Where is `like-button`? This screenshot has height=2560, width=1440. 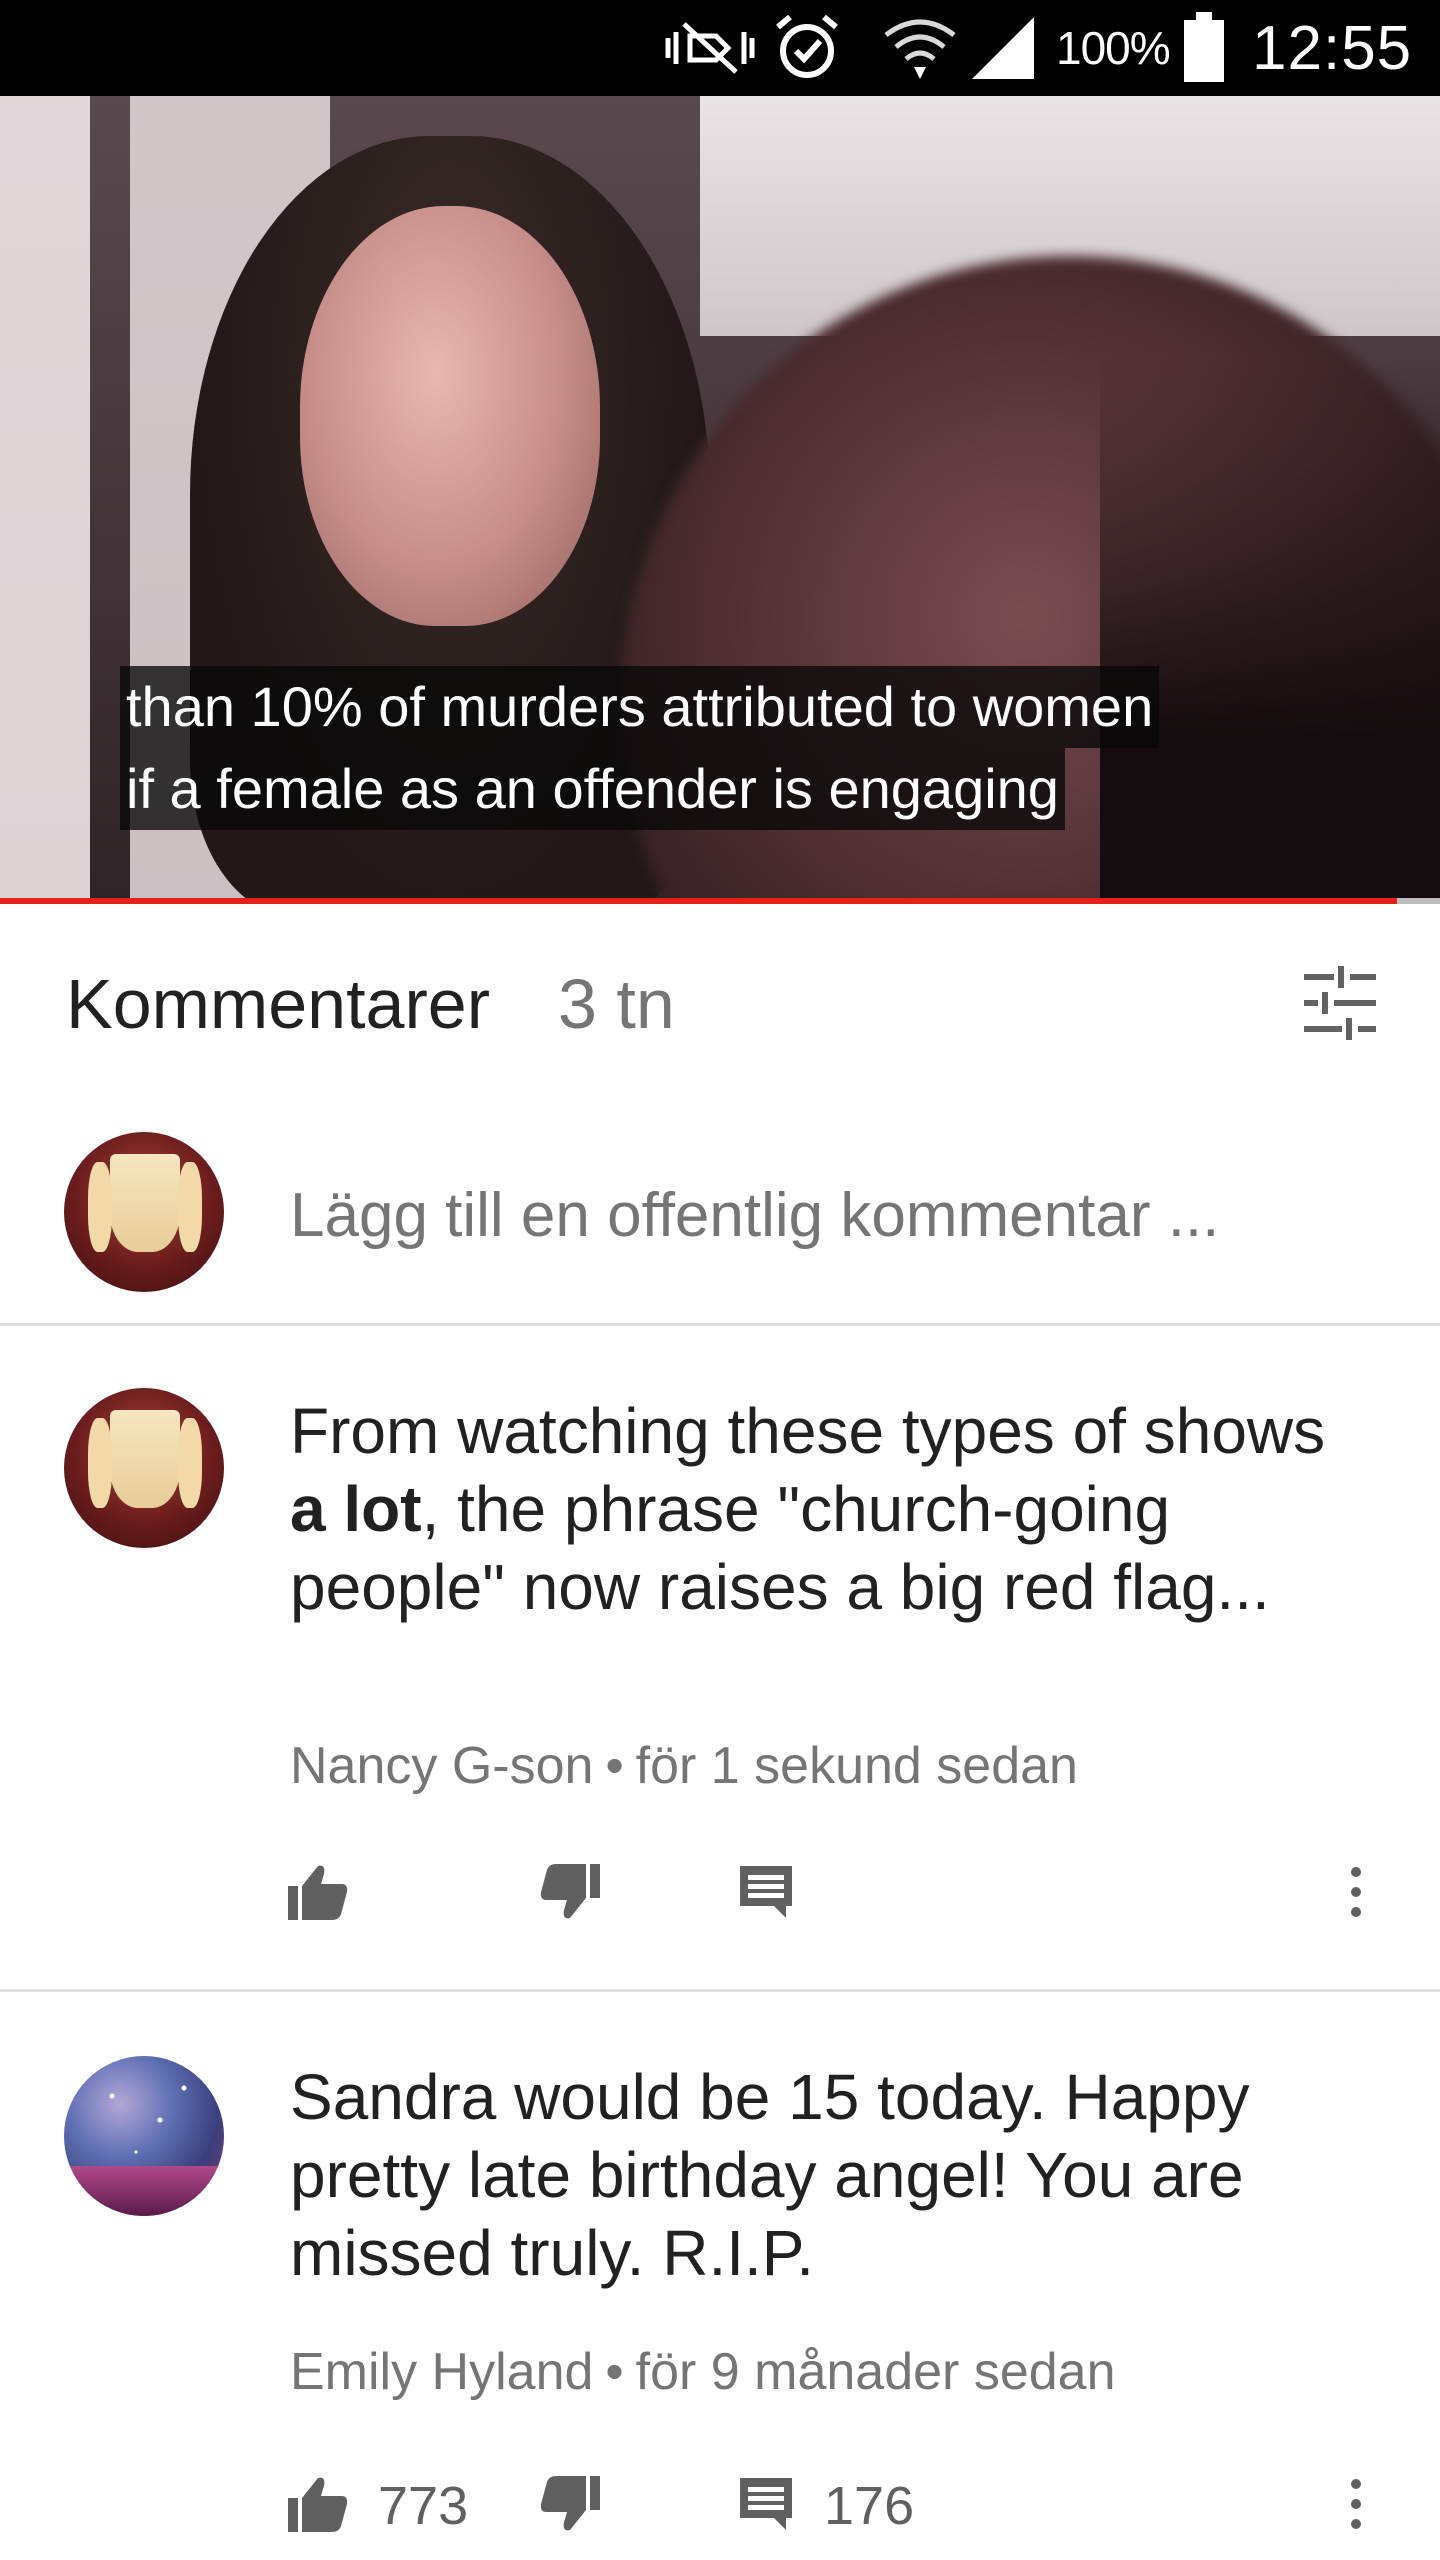
like-button is located at coordinates (318, 1894).